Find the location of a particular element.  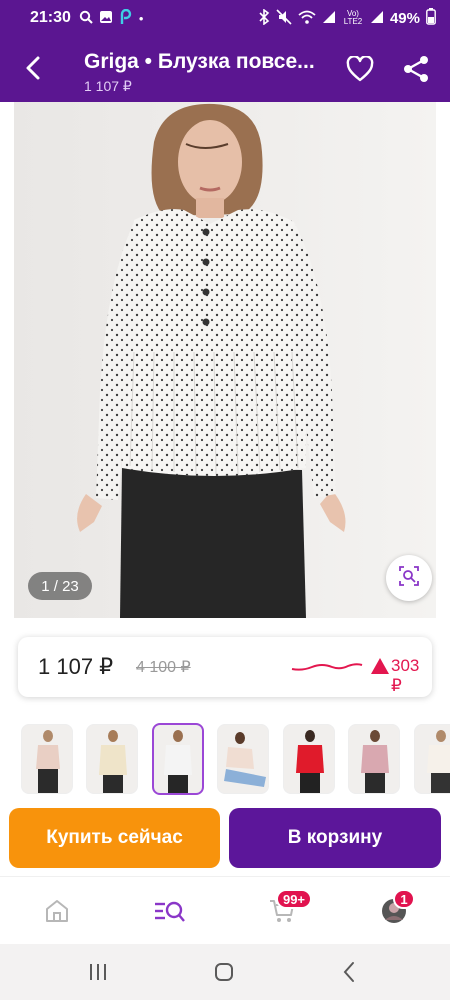

image-counter: 1 / 23 is located at coordinates (60, 586).